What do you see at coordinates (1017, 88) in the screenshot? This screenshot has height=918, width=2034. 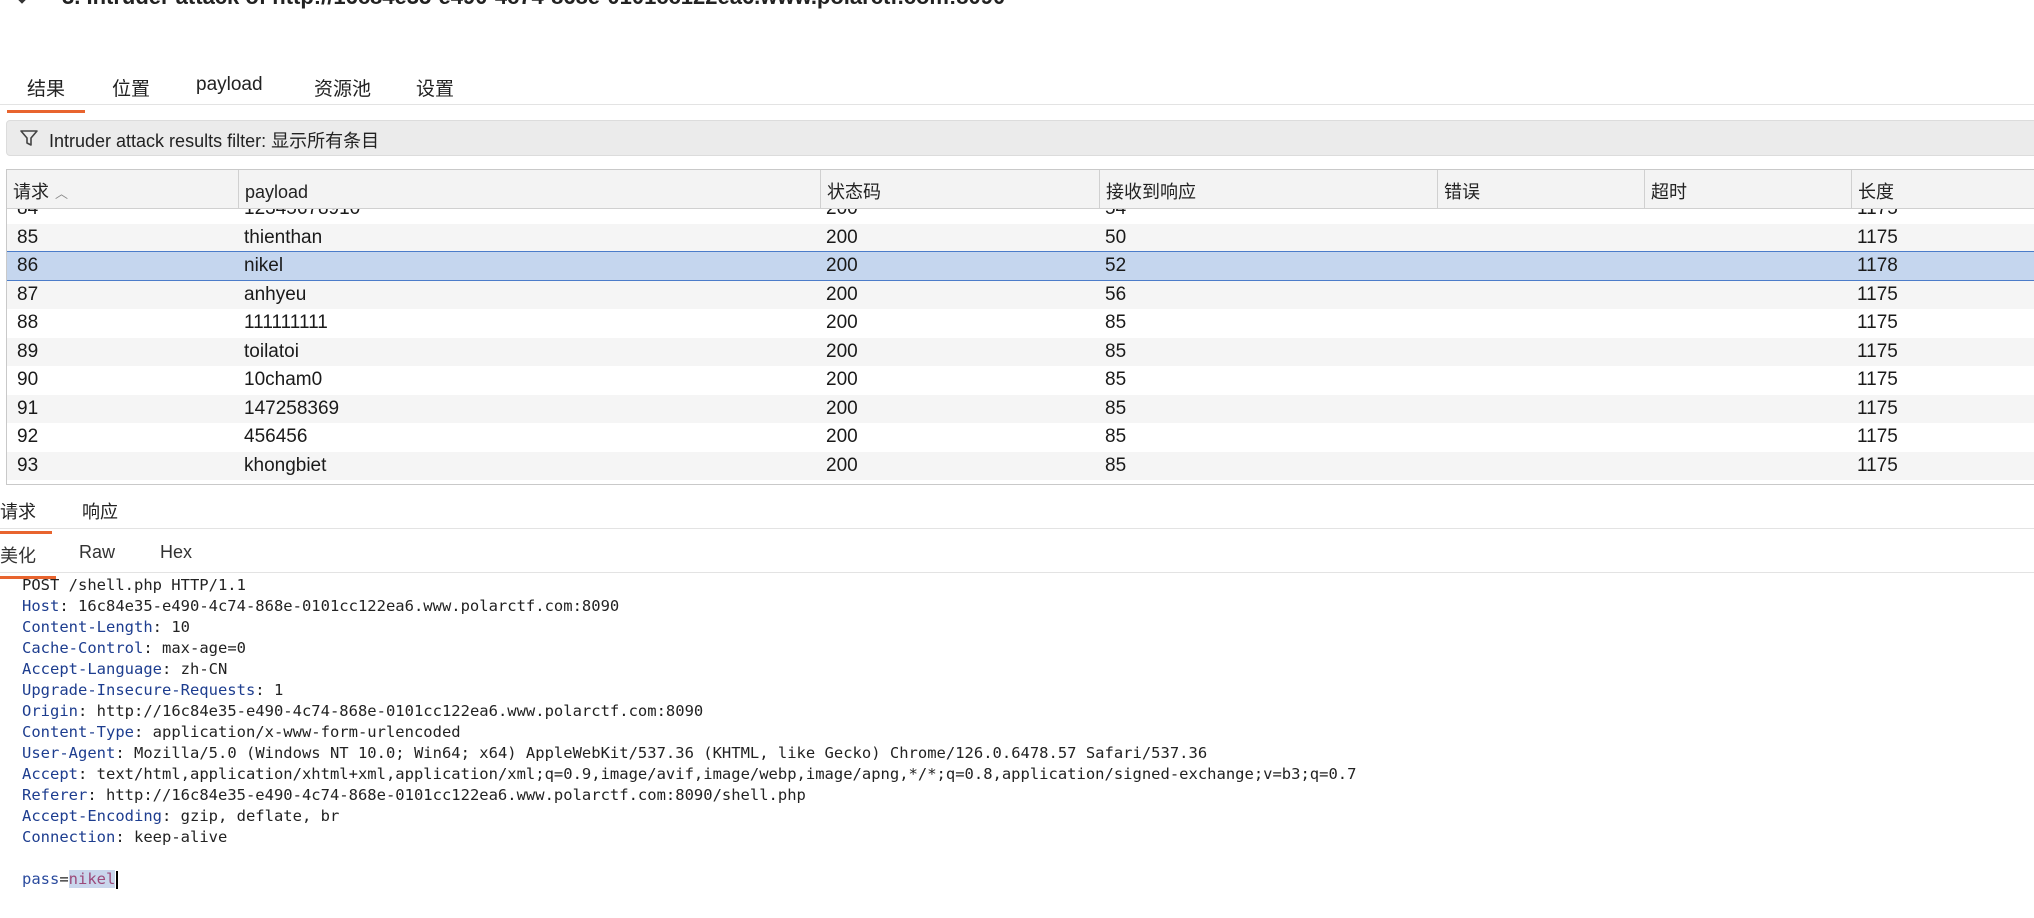 I see `main-tabs: 结果 位置 payload 资源池 设置` at bounding box center [1017, 88].